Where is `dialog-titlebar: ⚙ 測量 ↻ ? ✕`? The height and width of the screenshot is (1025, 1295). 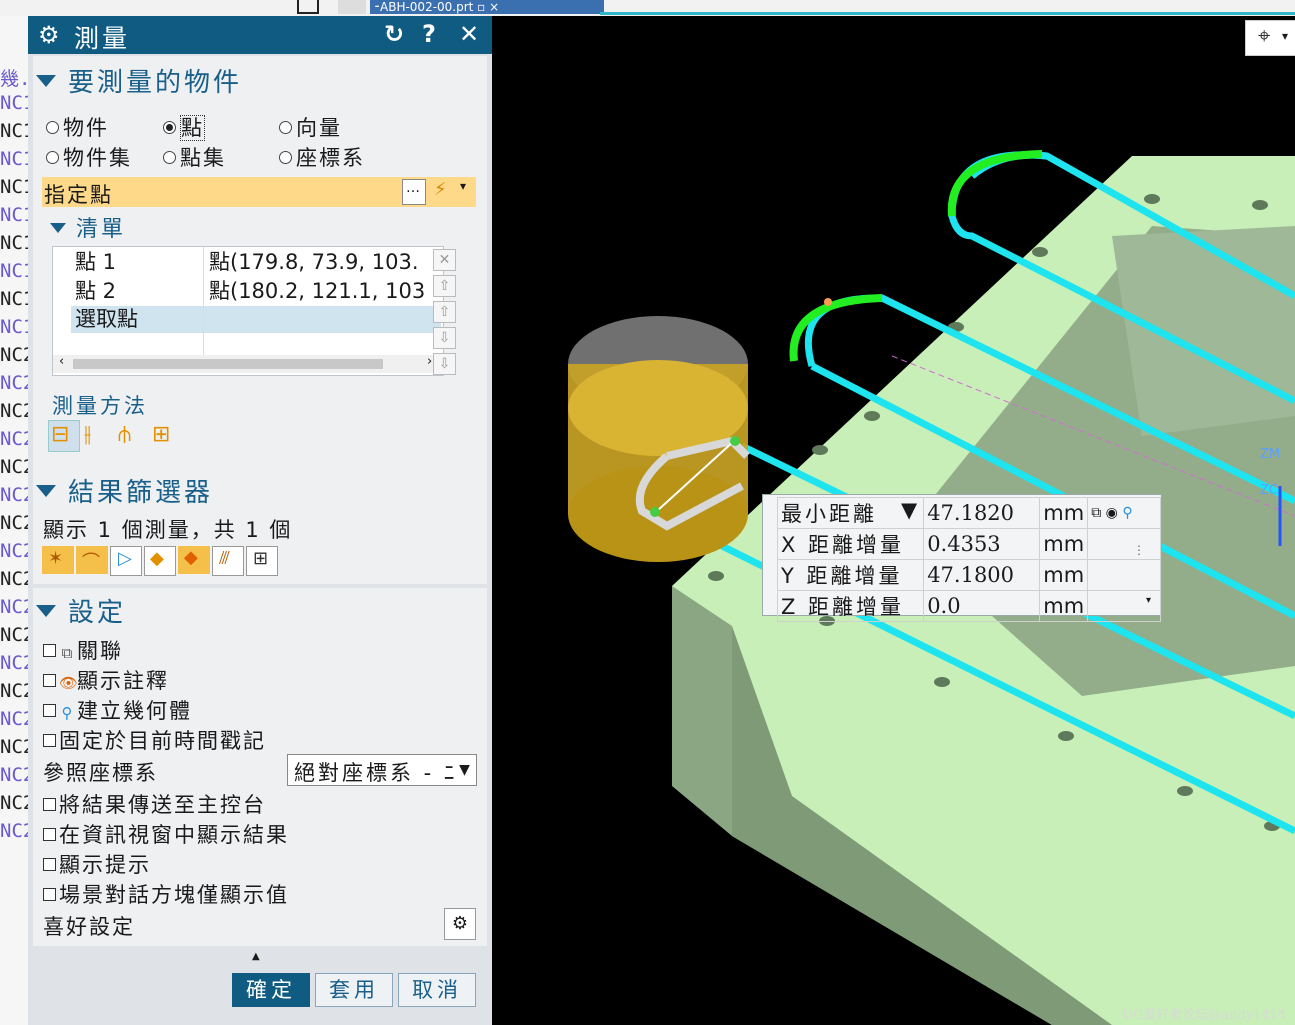
dialog-titlebar: ⚙ 測量 ↻ ? ✕ is located at coordinates (260, 35).